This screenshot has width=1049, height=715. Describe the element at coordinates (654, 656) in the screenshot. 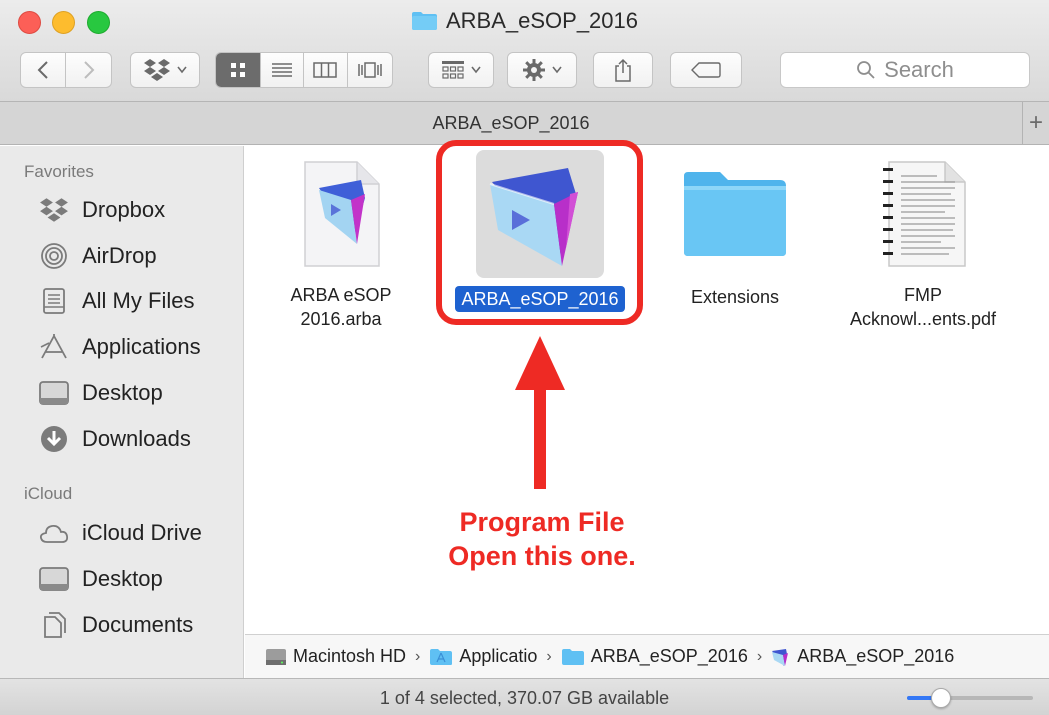

I see `path-item-arba-folder: ARBA_eSOP_2016` at that location.